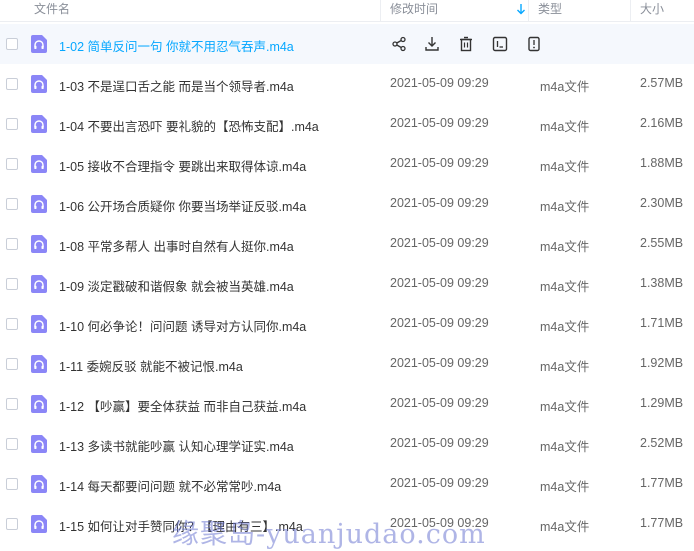  I want to click on file-size: 1.88MB, so click(662, 163).